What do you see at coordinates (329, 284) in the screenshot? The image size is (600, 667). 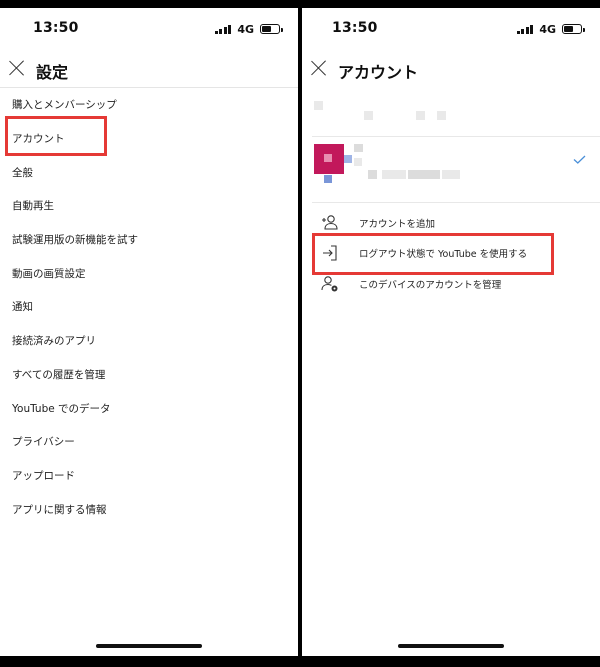 I see `manage-accounts-icon` at bounding box center [329, 284].